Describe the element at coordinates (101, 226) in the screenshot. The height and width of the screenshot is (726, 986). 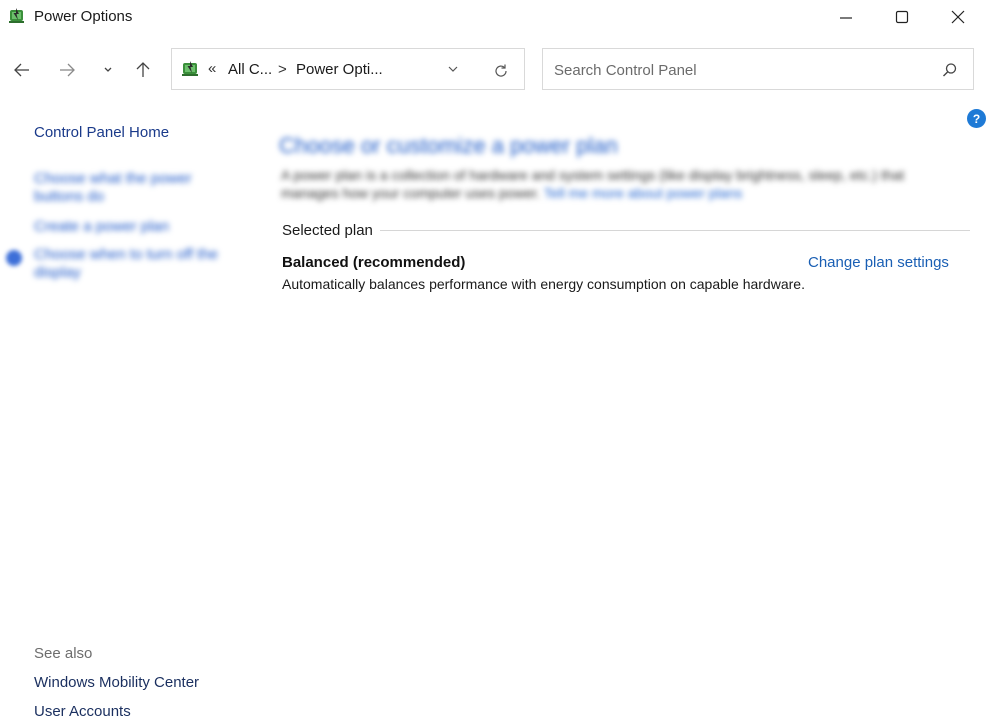
I see `sidebar-link-create-plan: Create a power plan` at that location.